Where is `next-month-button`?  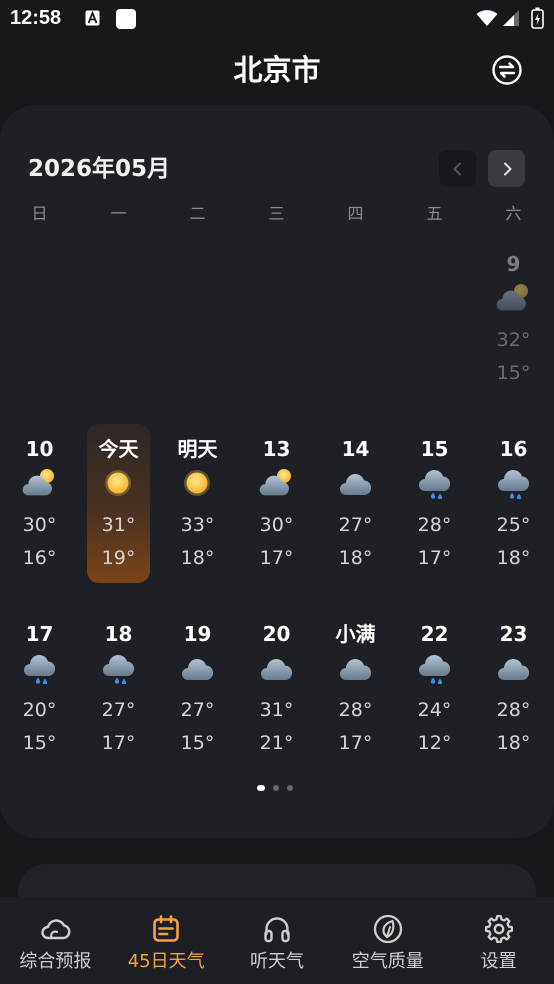
next-month-button is located at coordinates (506, 168).